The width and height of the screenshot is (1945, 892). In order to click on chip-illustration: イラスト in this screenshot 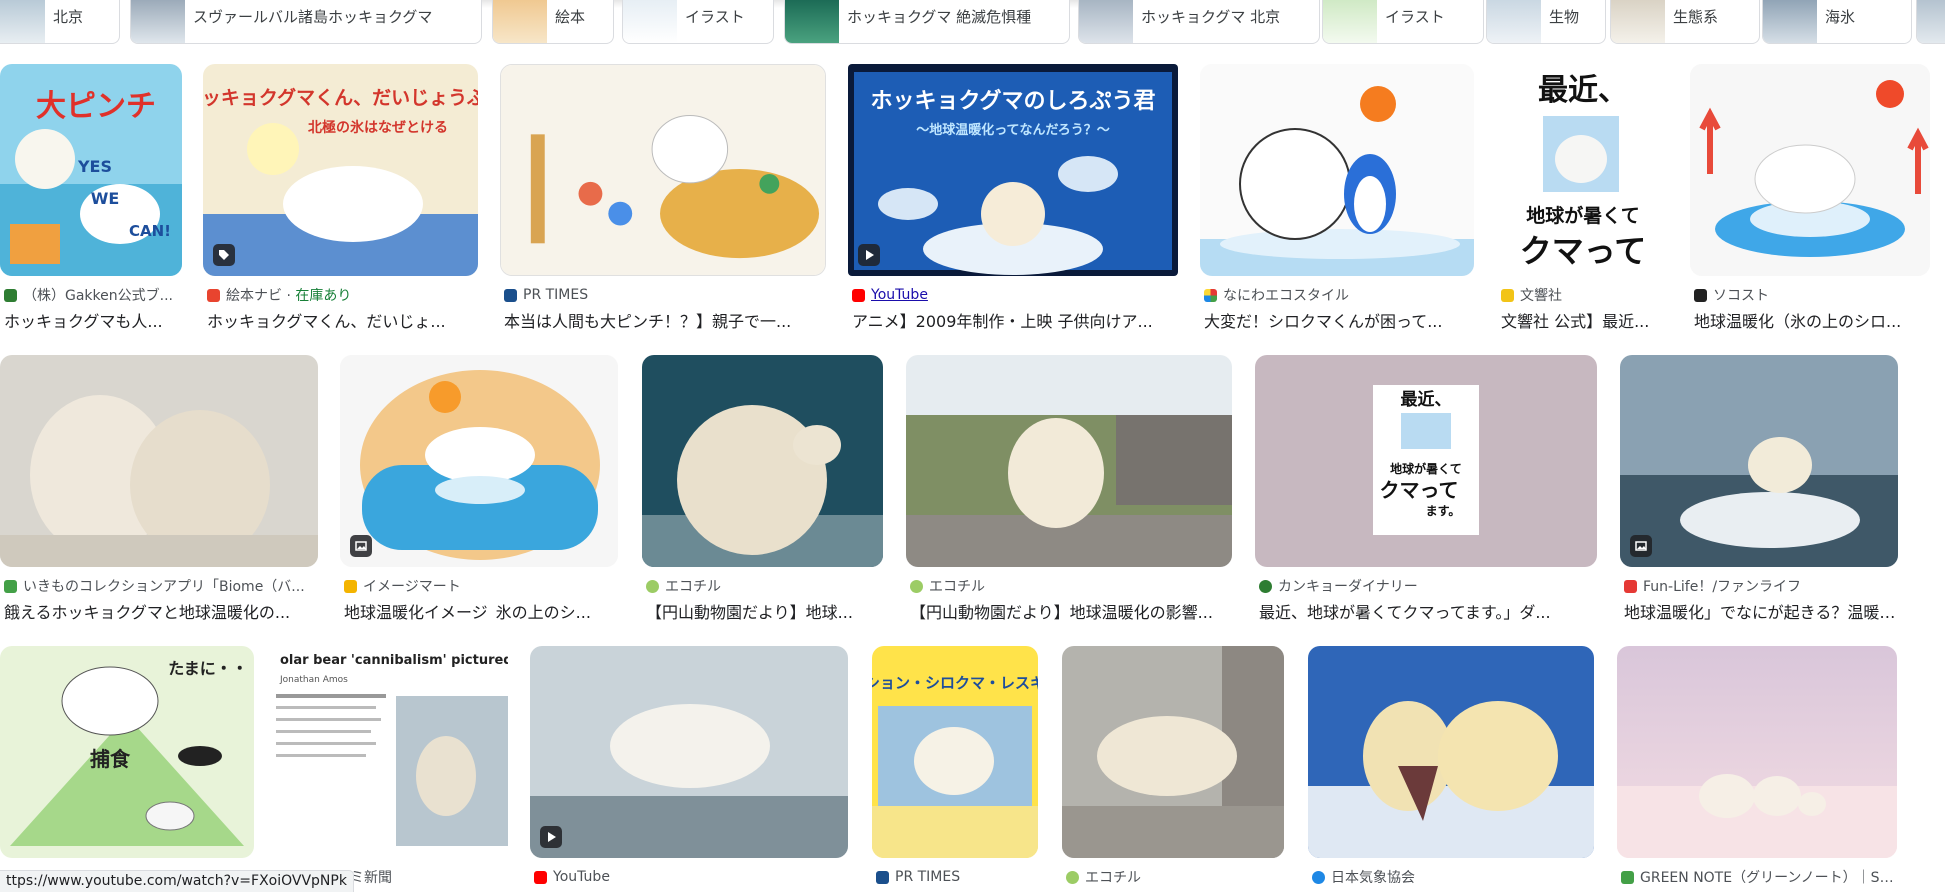, I will do `click(698, 22)`.